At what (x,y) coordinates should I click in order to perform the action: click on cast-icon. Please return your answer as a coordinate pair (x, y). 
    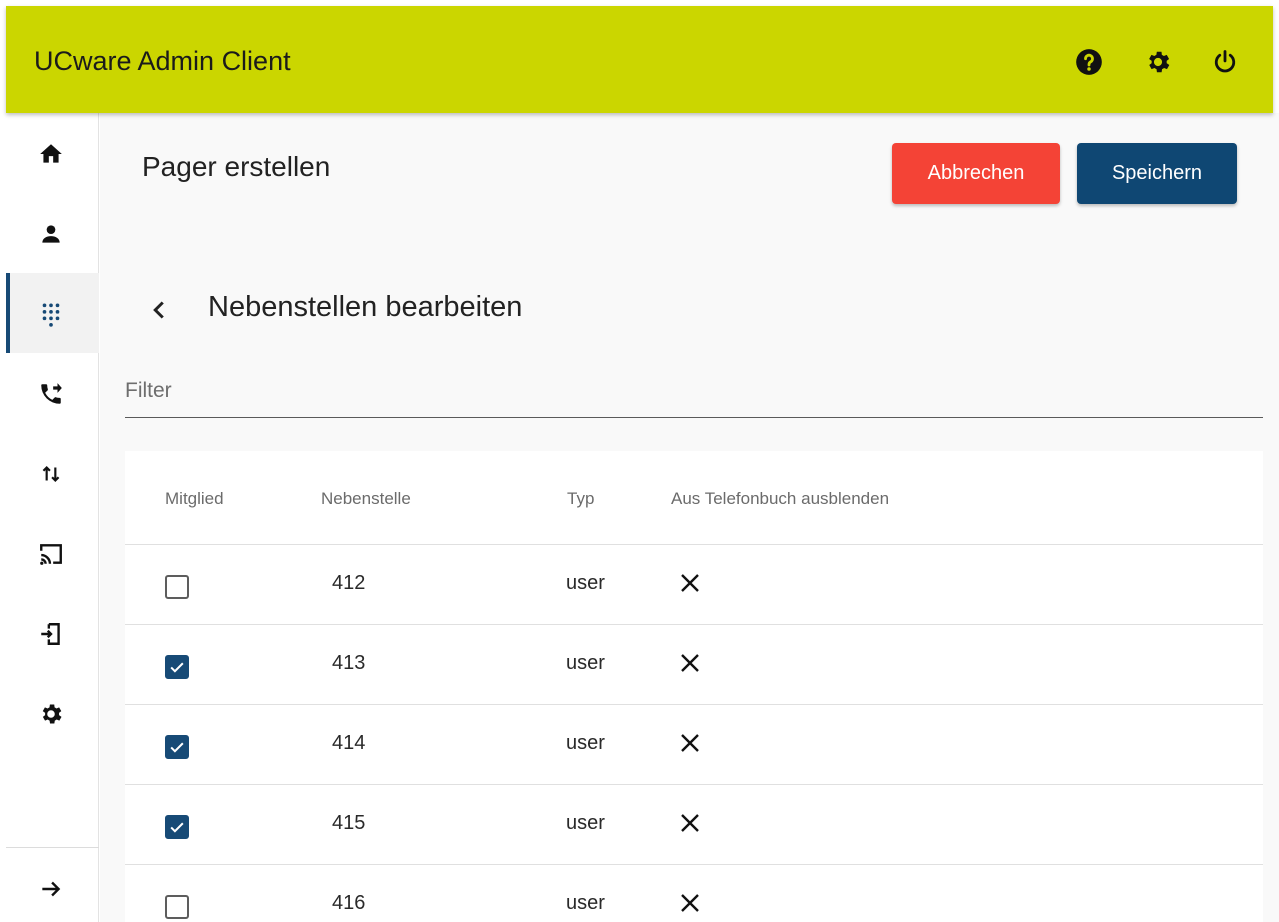
    Looking at the image, I should click on (51, 554).